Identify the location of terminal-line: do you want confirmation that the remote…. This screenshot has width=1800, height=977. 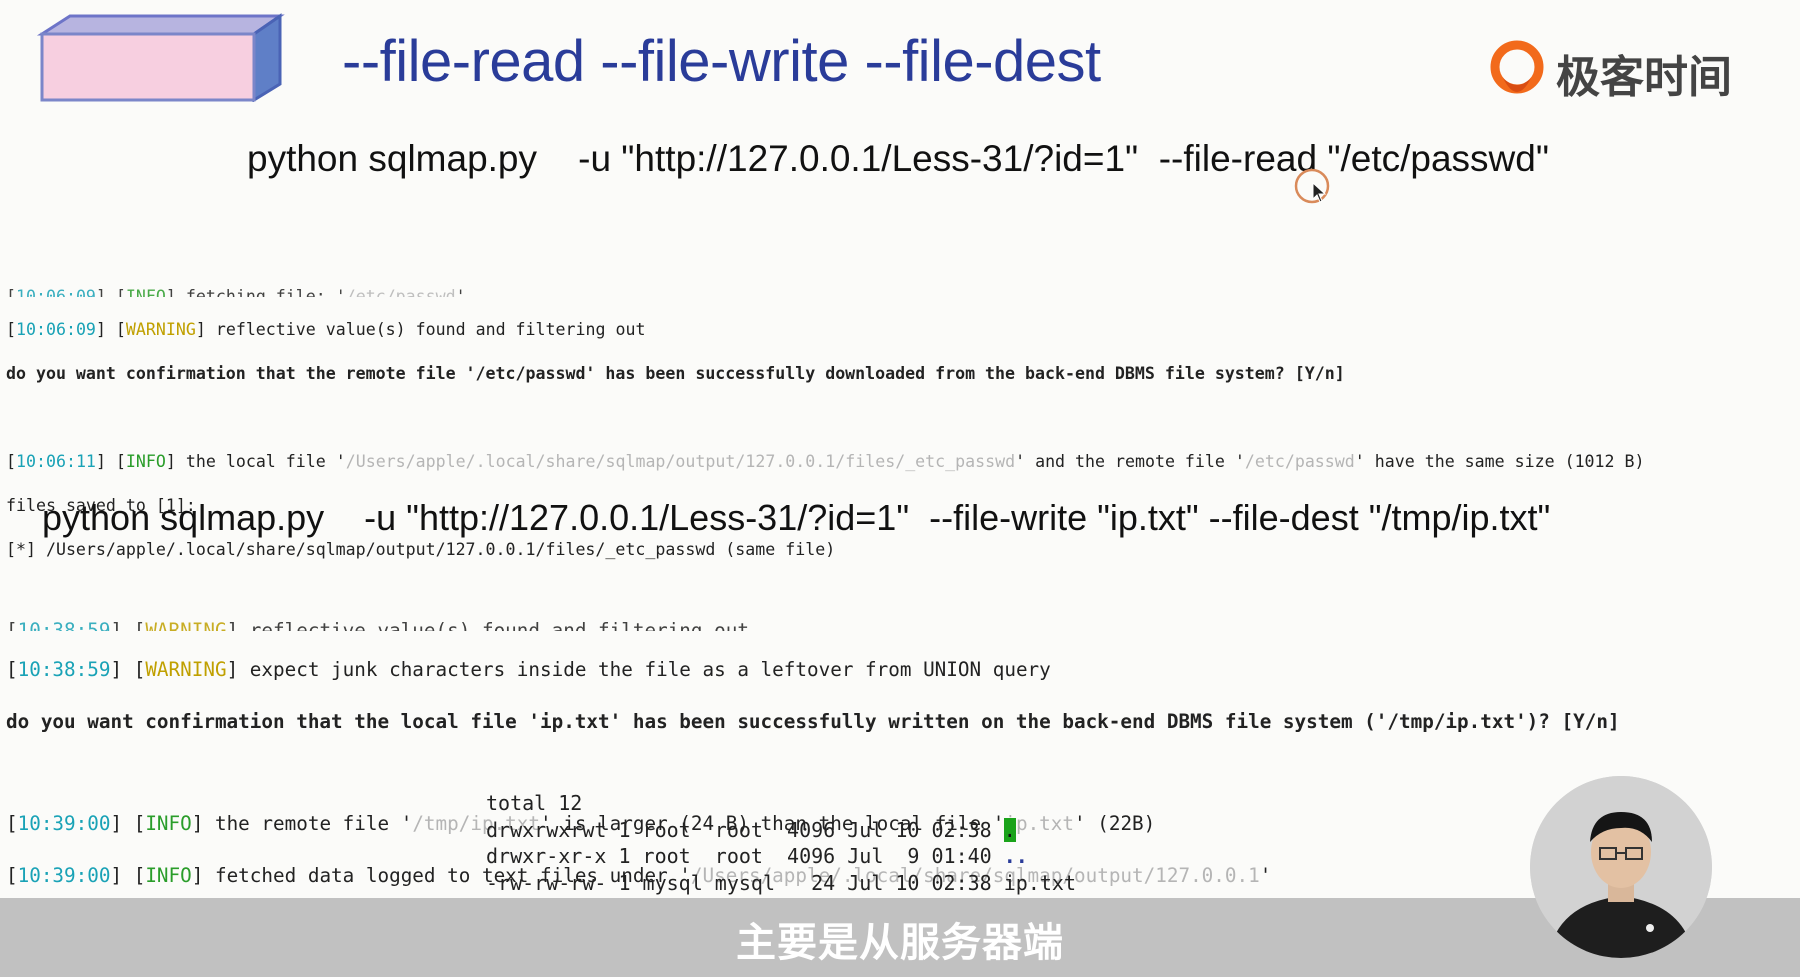
(675, 373).